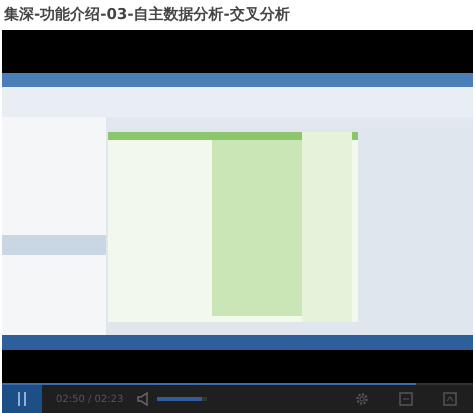 The height and width of the screenshot is (413, 475). Describe the element at coordinates (450, 399) in the screenshot. I see `fullscreen-icon` at that location.